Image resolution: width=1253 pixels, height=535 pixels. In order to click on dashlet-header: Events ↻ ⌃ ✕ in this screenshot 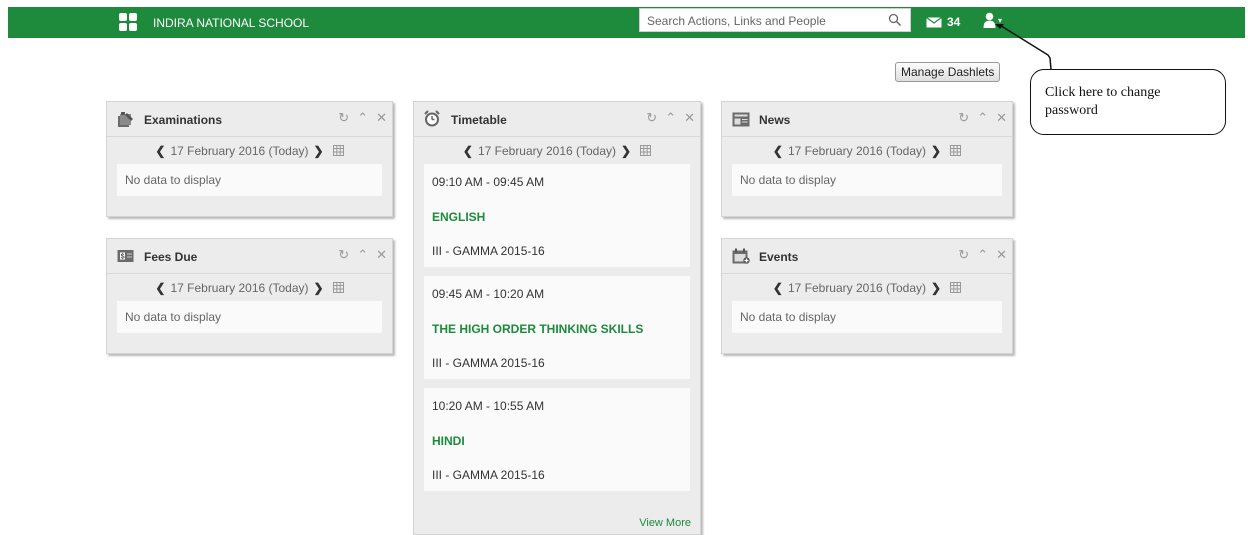, I will do `click(867, 256)`.